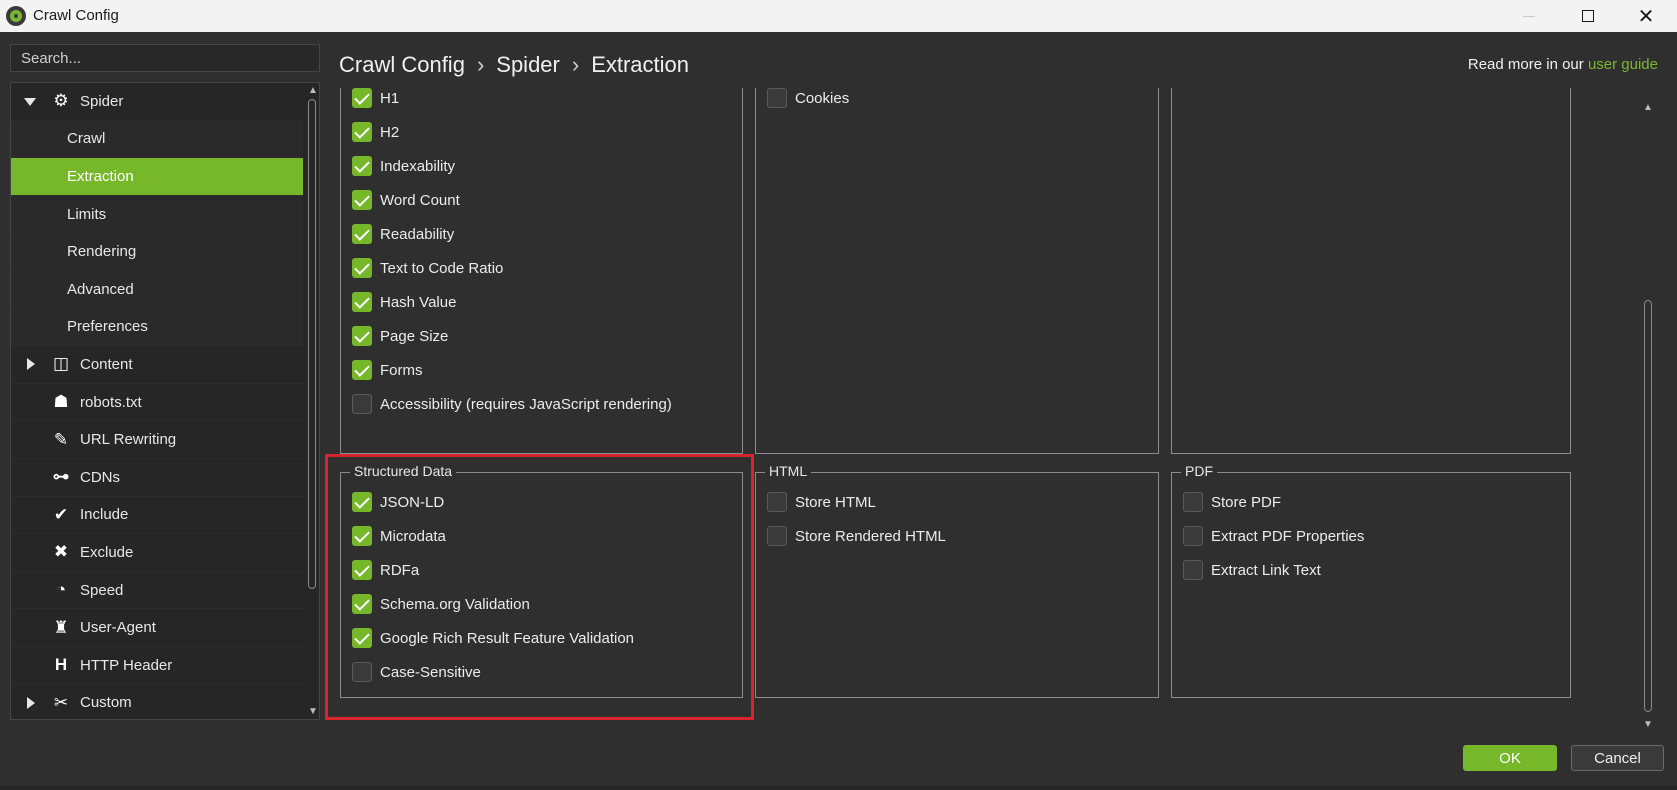  I want to click on option-store-html: Store HTML, so click(821, 502).